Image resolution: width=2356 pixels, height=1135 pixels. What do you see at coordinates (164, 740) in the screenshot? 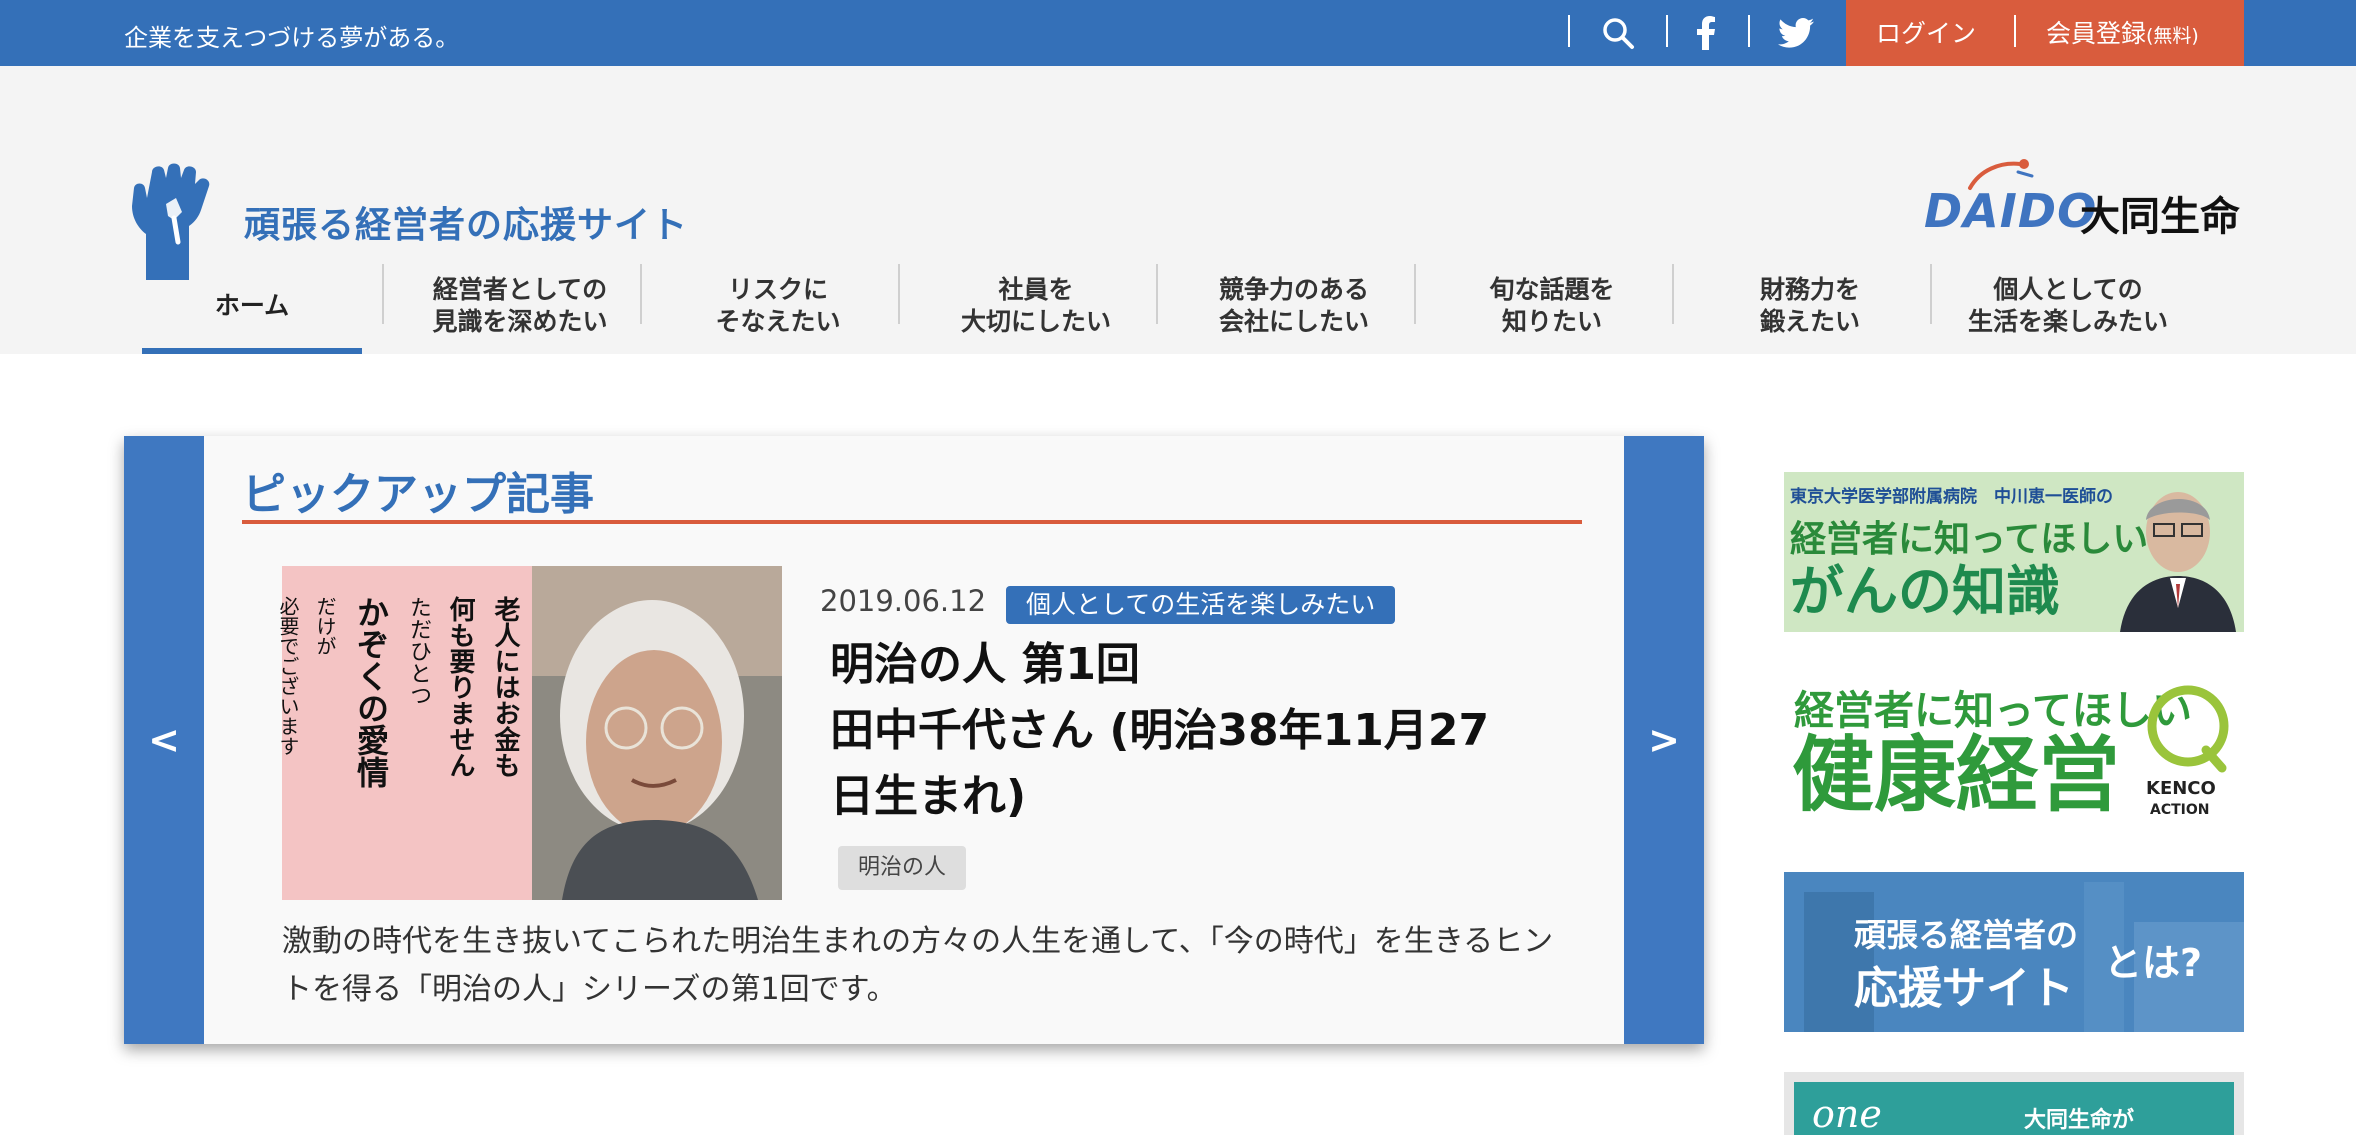
I see `carousel-prev-button: <` at bounding box center [164, 740].